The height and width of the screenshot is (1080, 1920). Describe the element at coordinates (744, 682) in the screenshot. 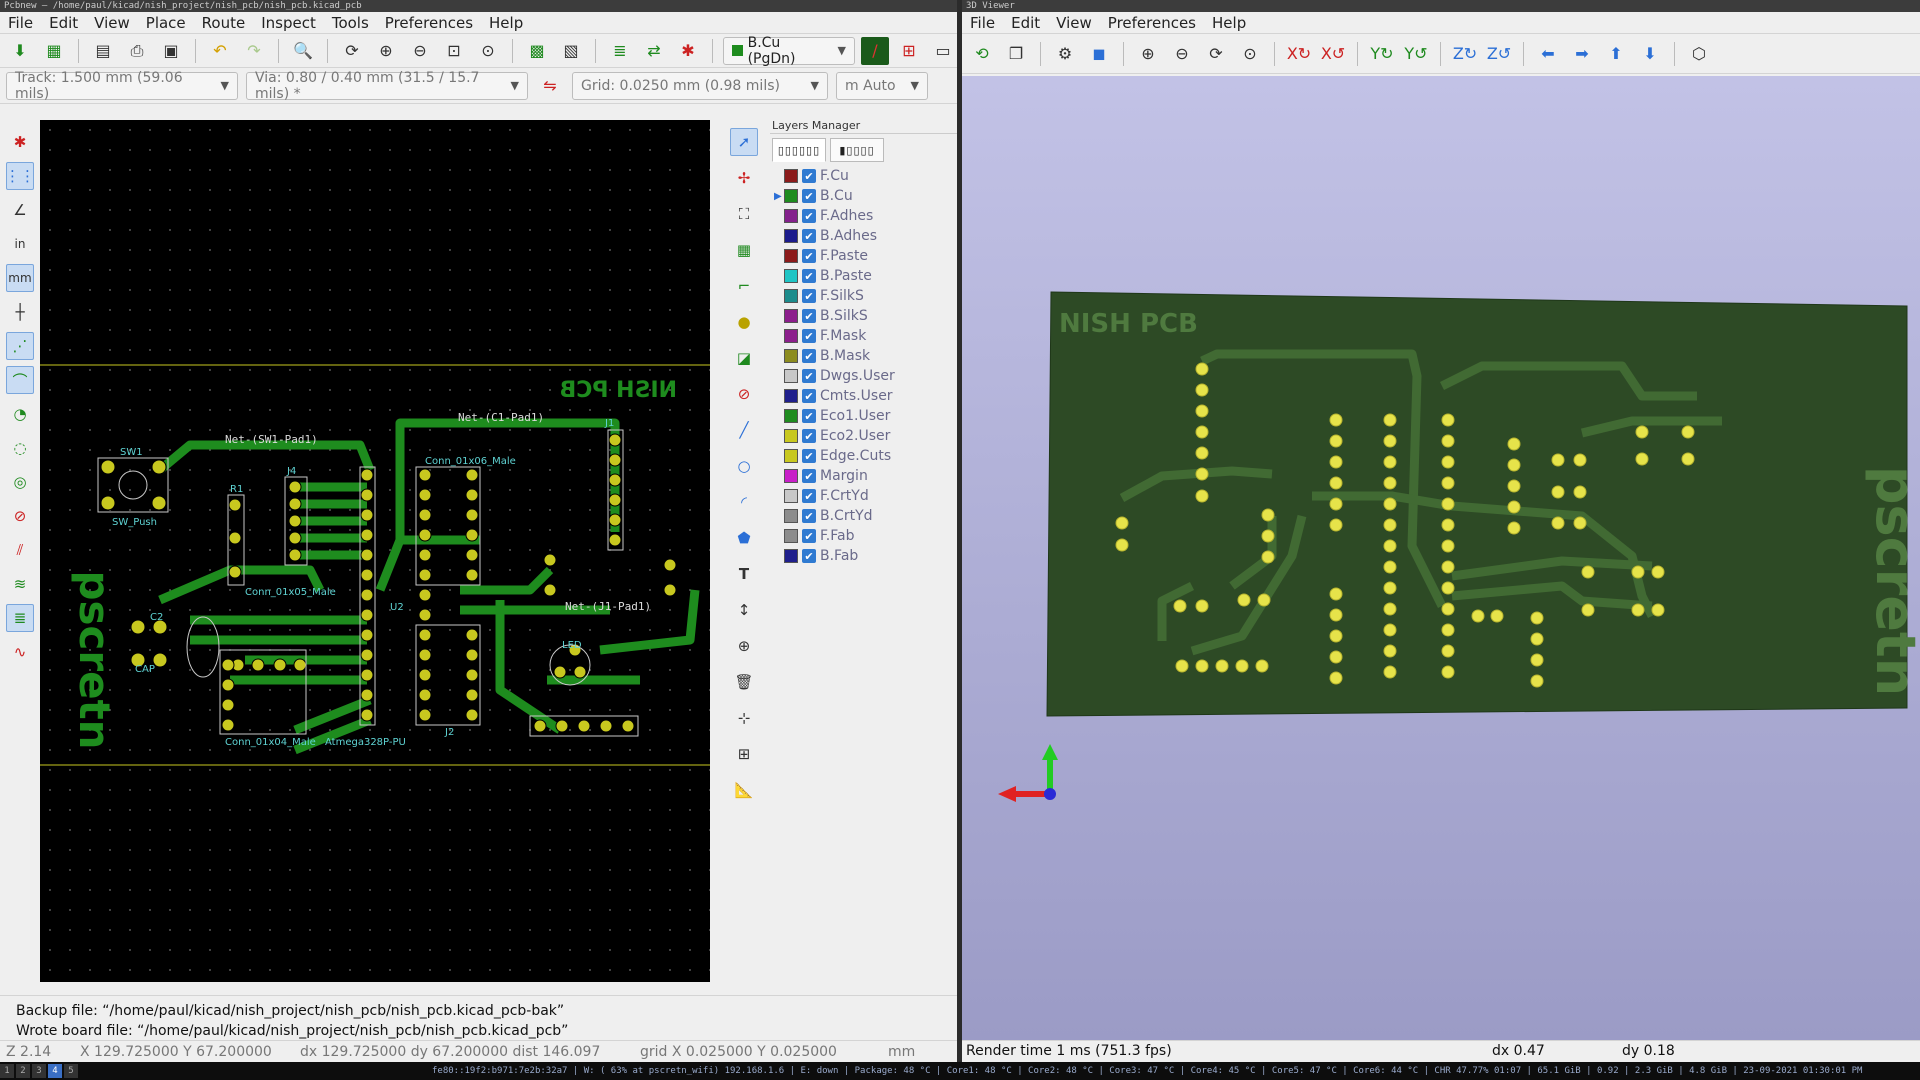

I see `delete-icon: 🗑` at that location.